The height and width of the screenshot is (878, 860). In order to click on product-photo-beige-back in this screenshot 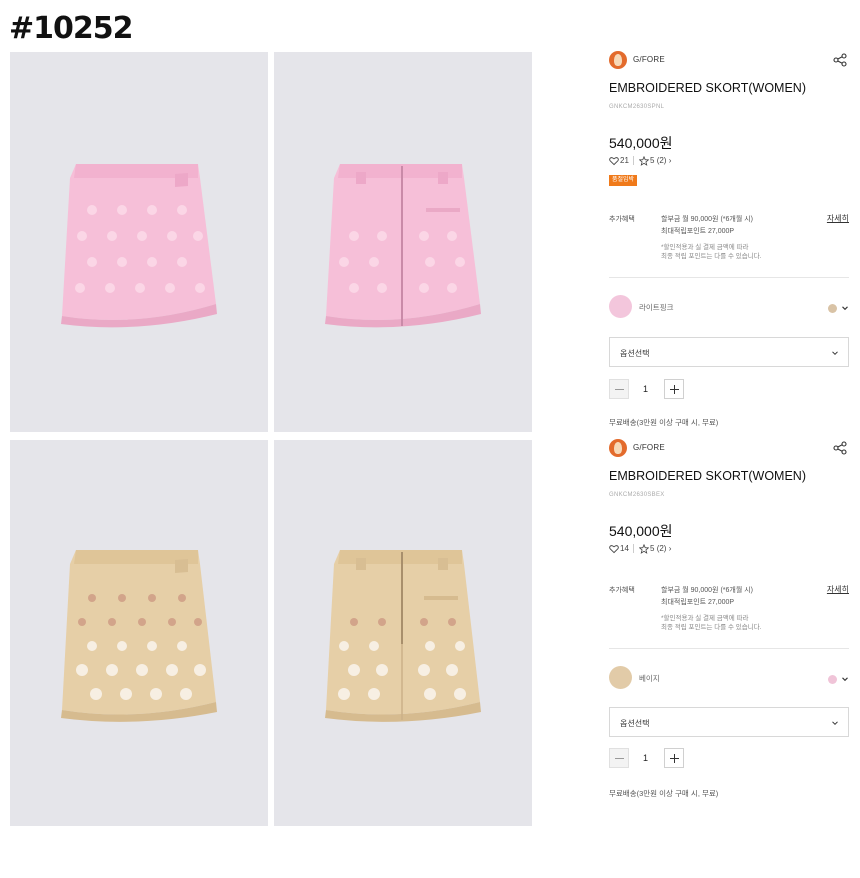, I will do `click(403, 633)`.